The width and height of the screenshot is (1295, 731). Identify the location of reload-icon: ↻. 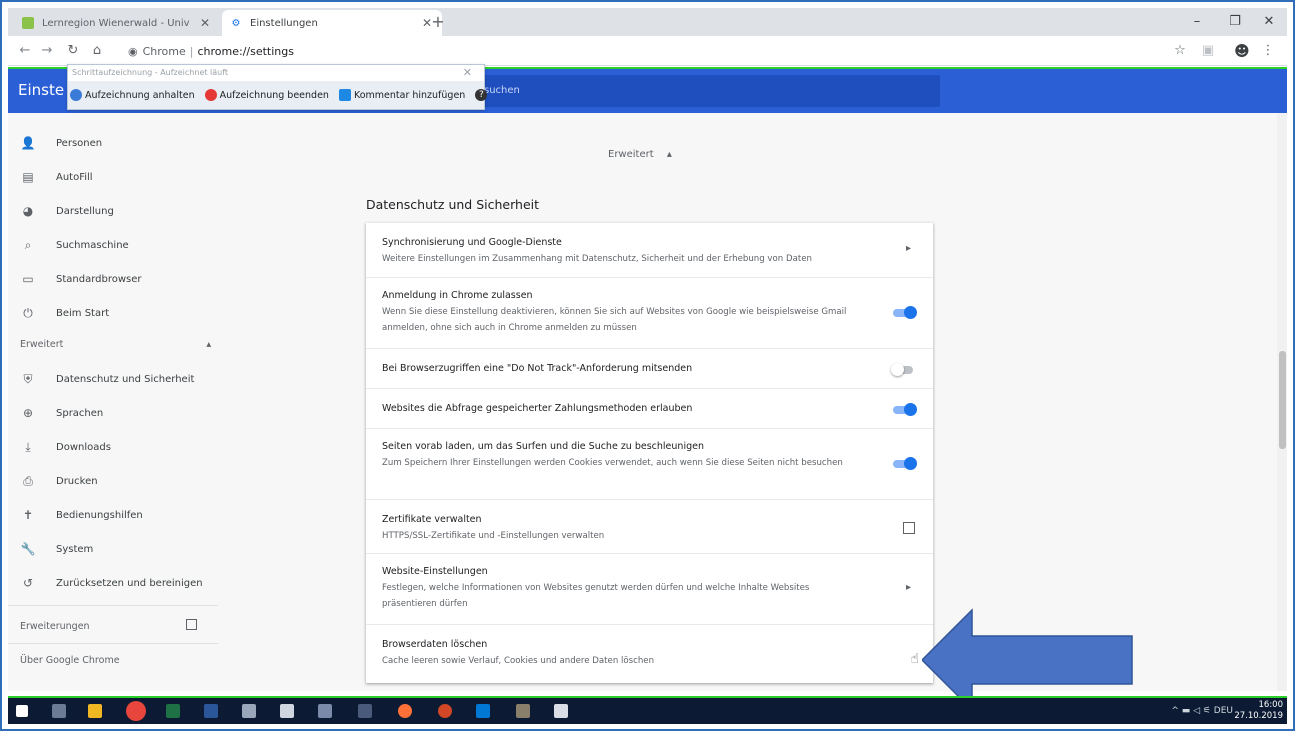
(73, 51).